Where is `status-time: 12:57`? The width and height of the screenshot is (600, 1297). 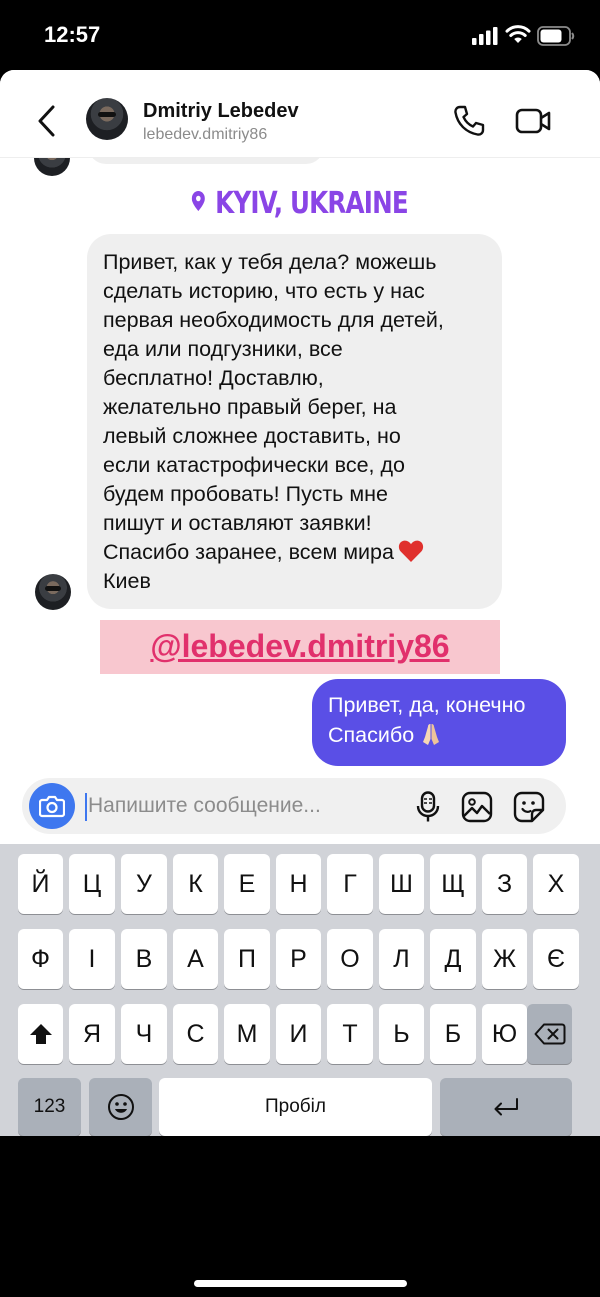 status-time: 12:57 is located at coordinates (72, 34).